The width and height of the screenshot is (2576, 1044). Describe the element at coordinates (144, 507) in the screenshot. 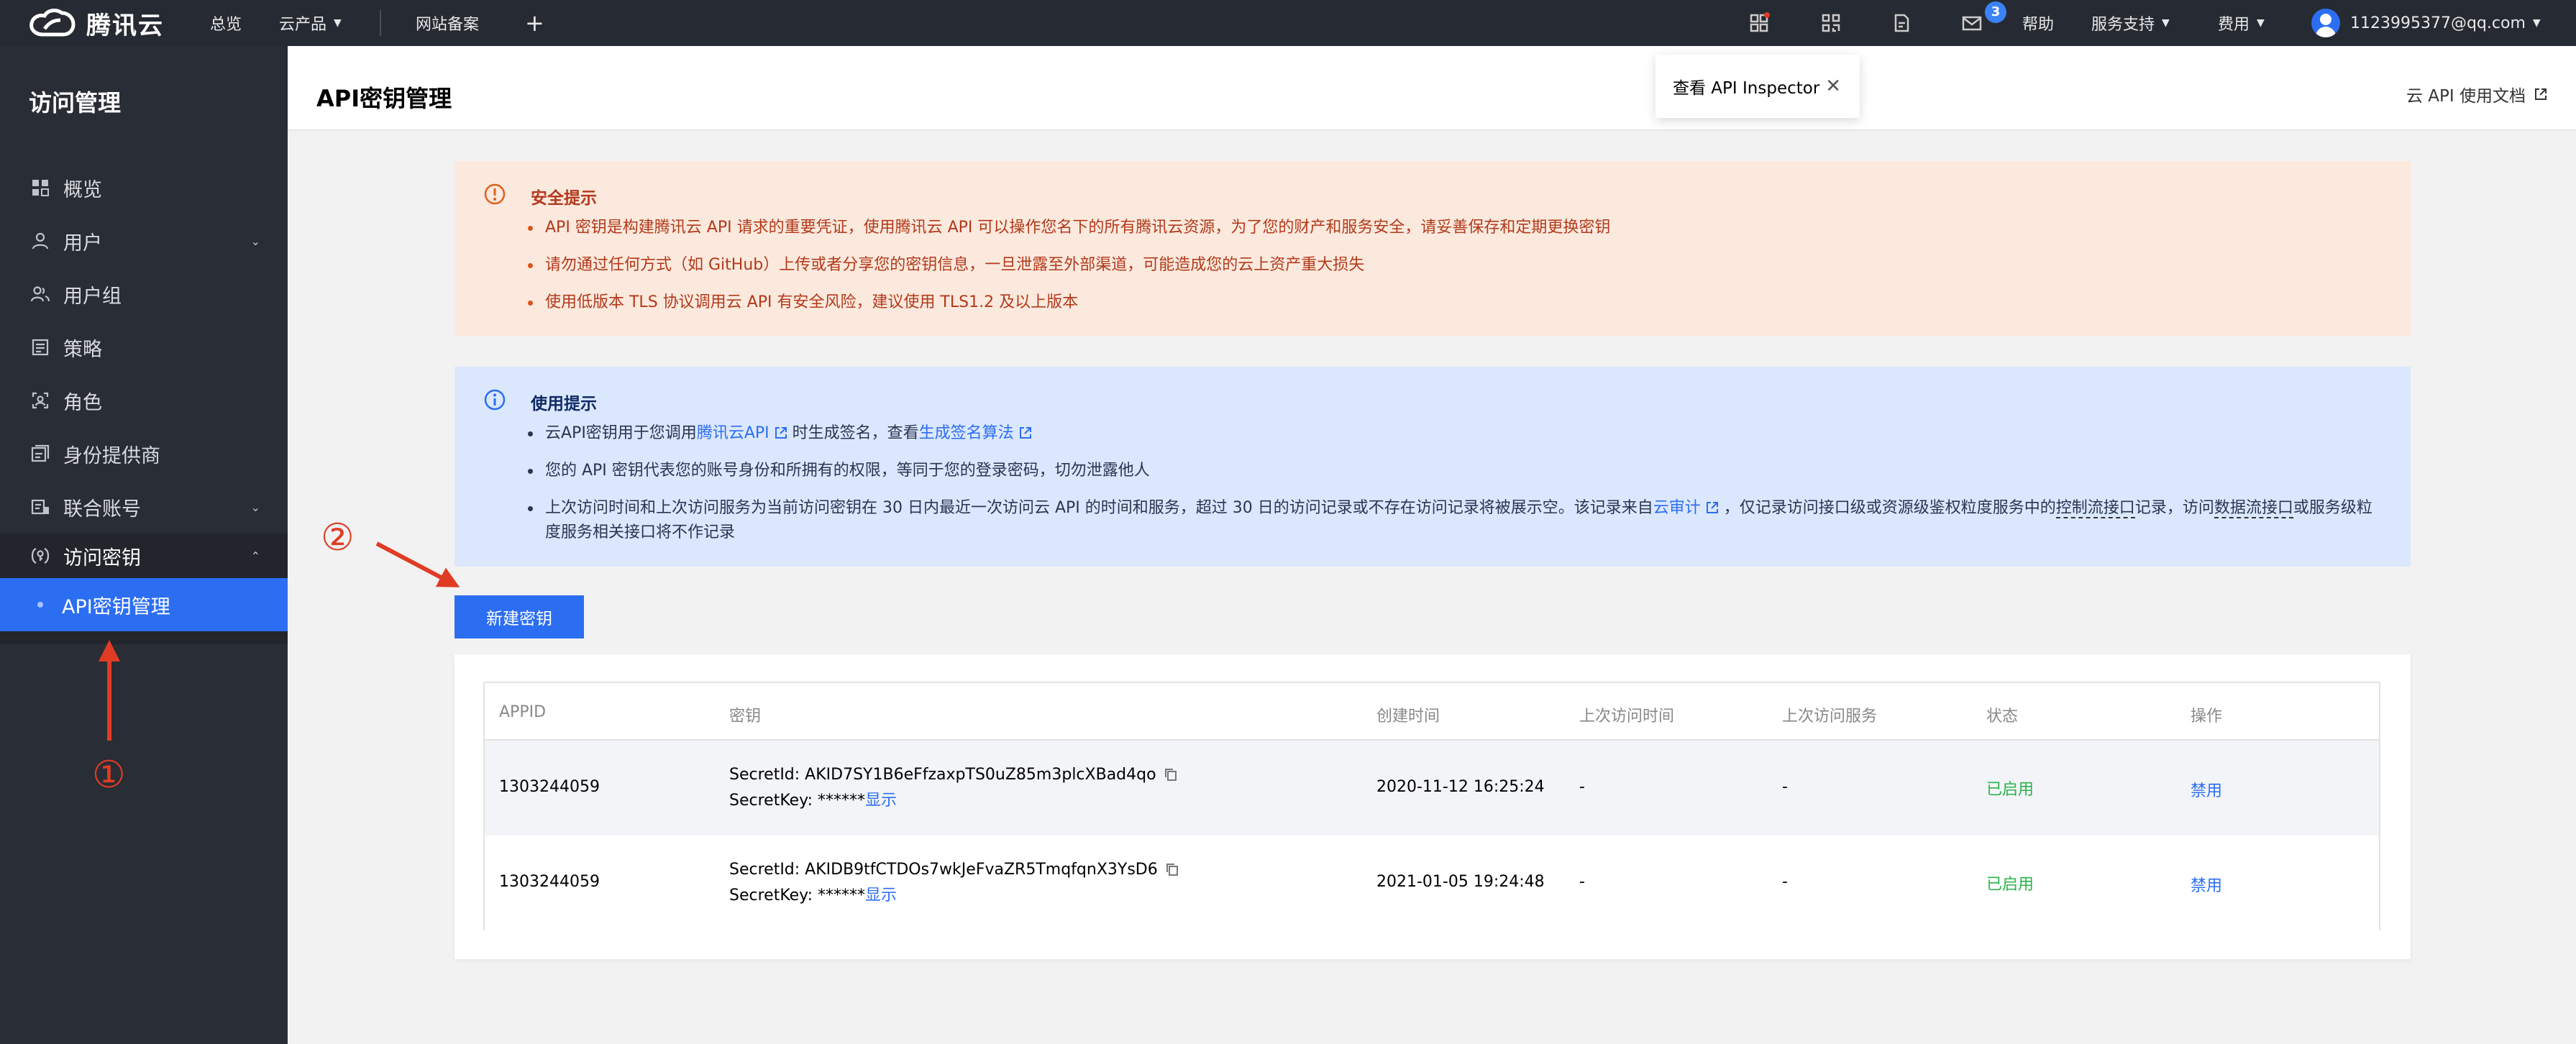

I see `sidebar-item-federated-accounts: 联合账号 ⌄` at that location.